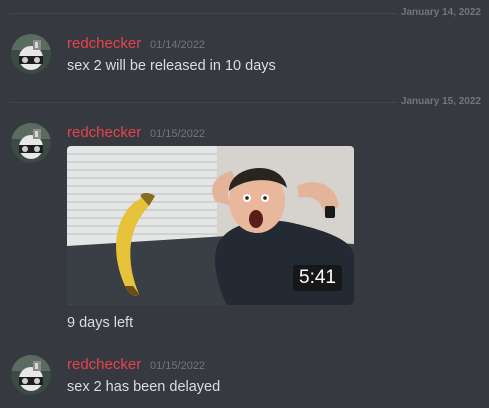 The width and height of the screenshot is (489, 408). What do you see at coordinates (171, 66) in the screenshot?
I see `message-text: sex 2 will be released in 10 days` at bounding box center [171, 66].